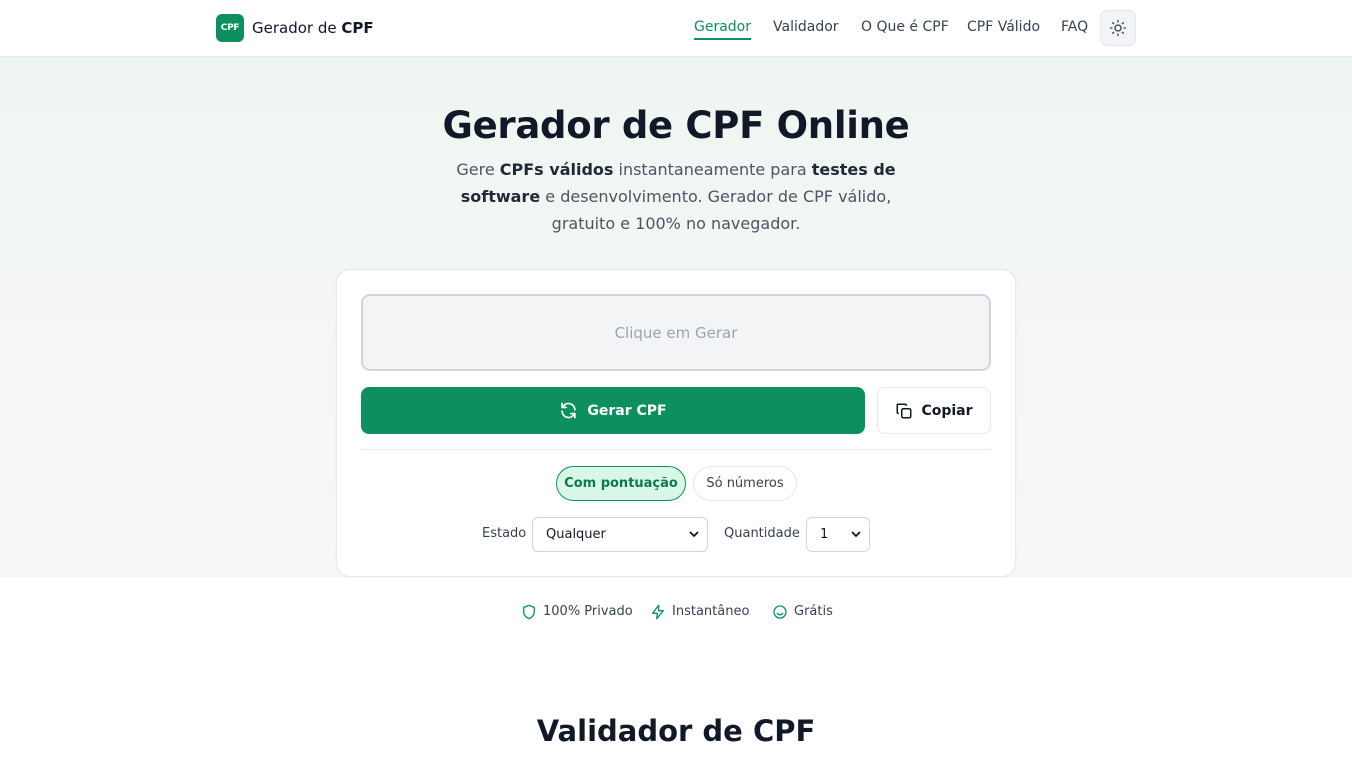 This screenshot has width=1352, height=760. I want to click on copy-icon, so click(904, 410).